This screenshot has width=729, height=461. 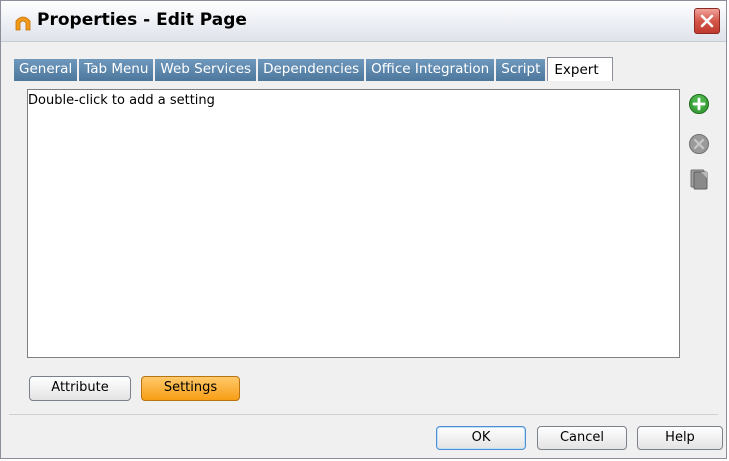 What do you see at coordinates (47, 70) in the screenshot?
I see `tab-general: General` at bounding box center [47, 70].